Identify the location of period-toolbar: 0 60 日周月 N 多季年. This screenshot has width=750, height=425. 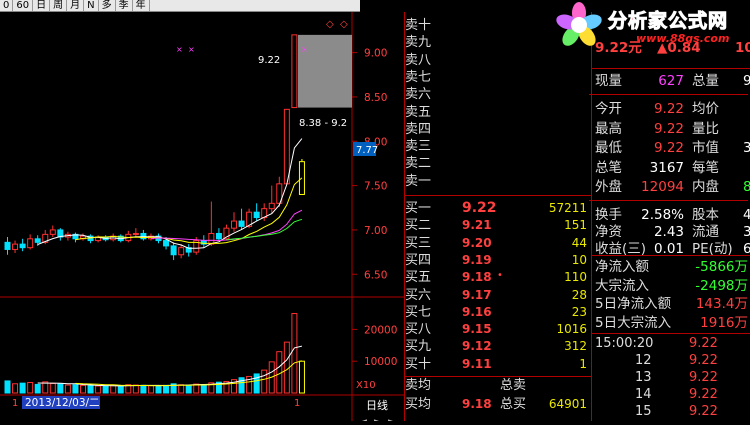
(180, 6).